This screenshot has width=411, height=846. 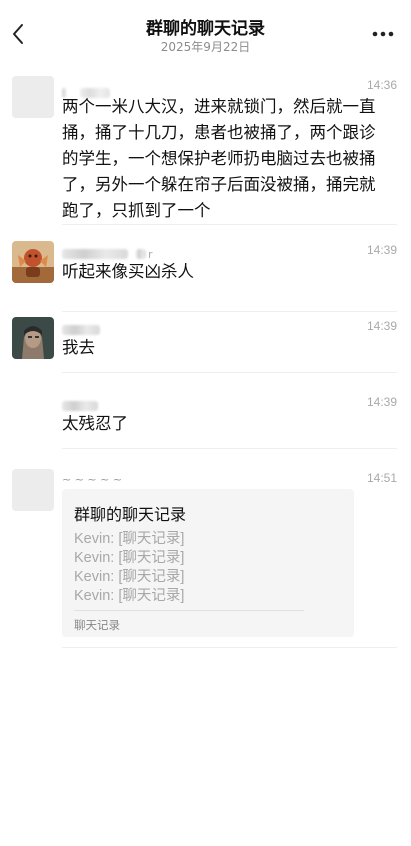 I want to click on message-text: 我去, so click(x=78, y=347).